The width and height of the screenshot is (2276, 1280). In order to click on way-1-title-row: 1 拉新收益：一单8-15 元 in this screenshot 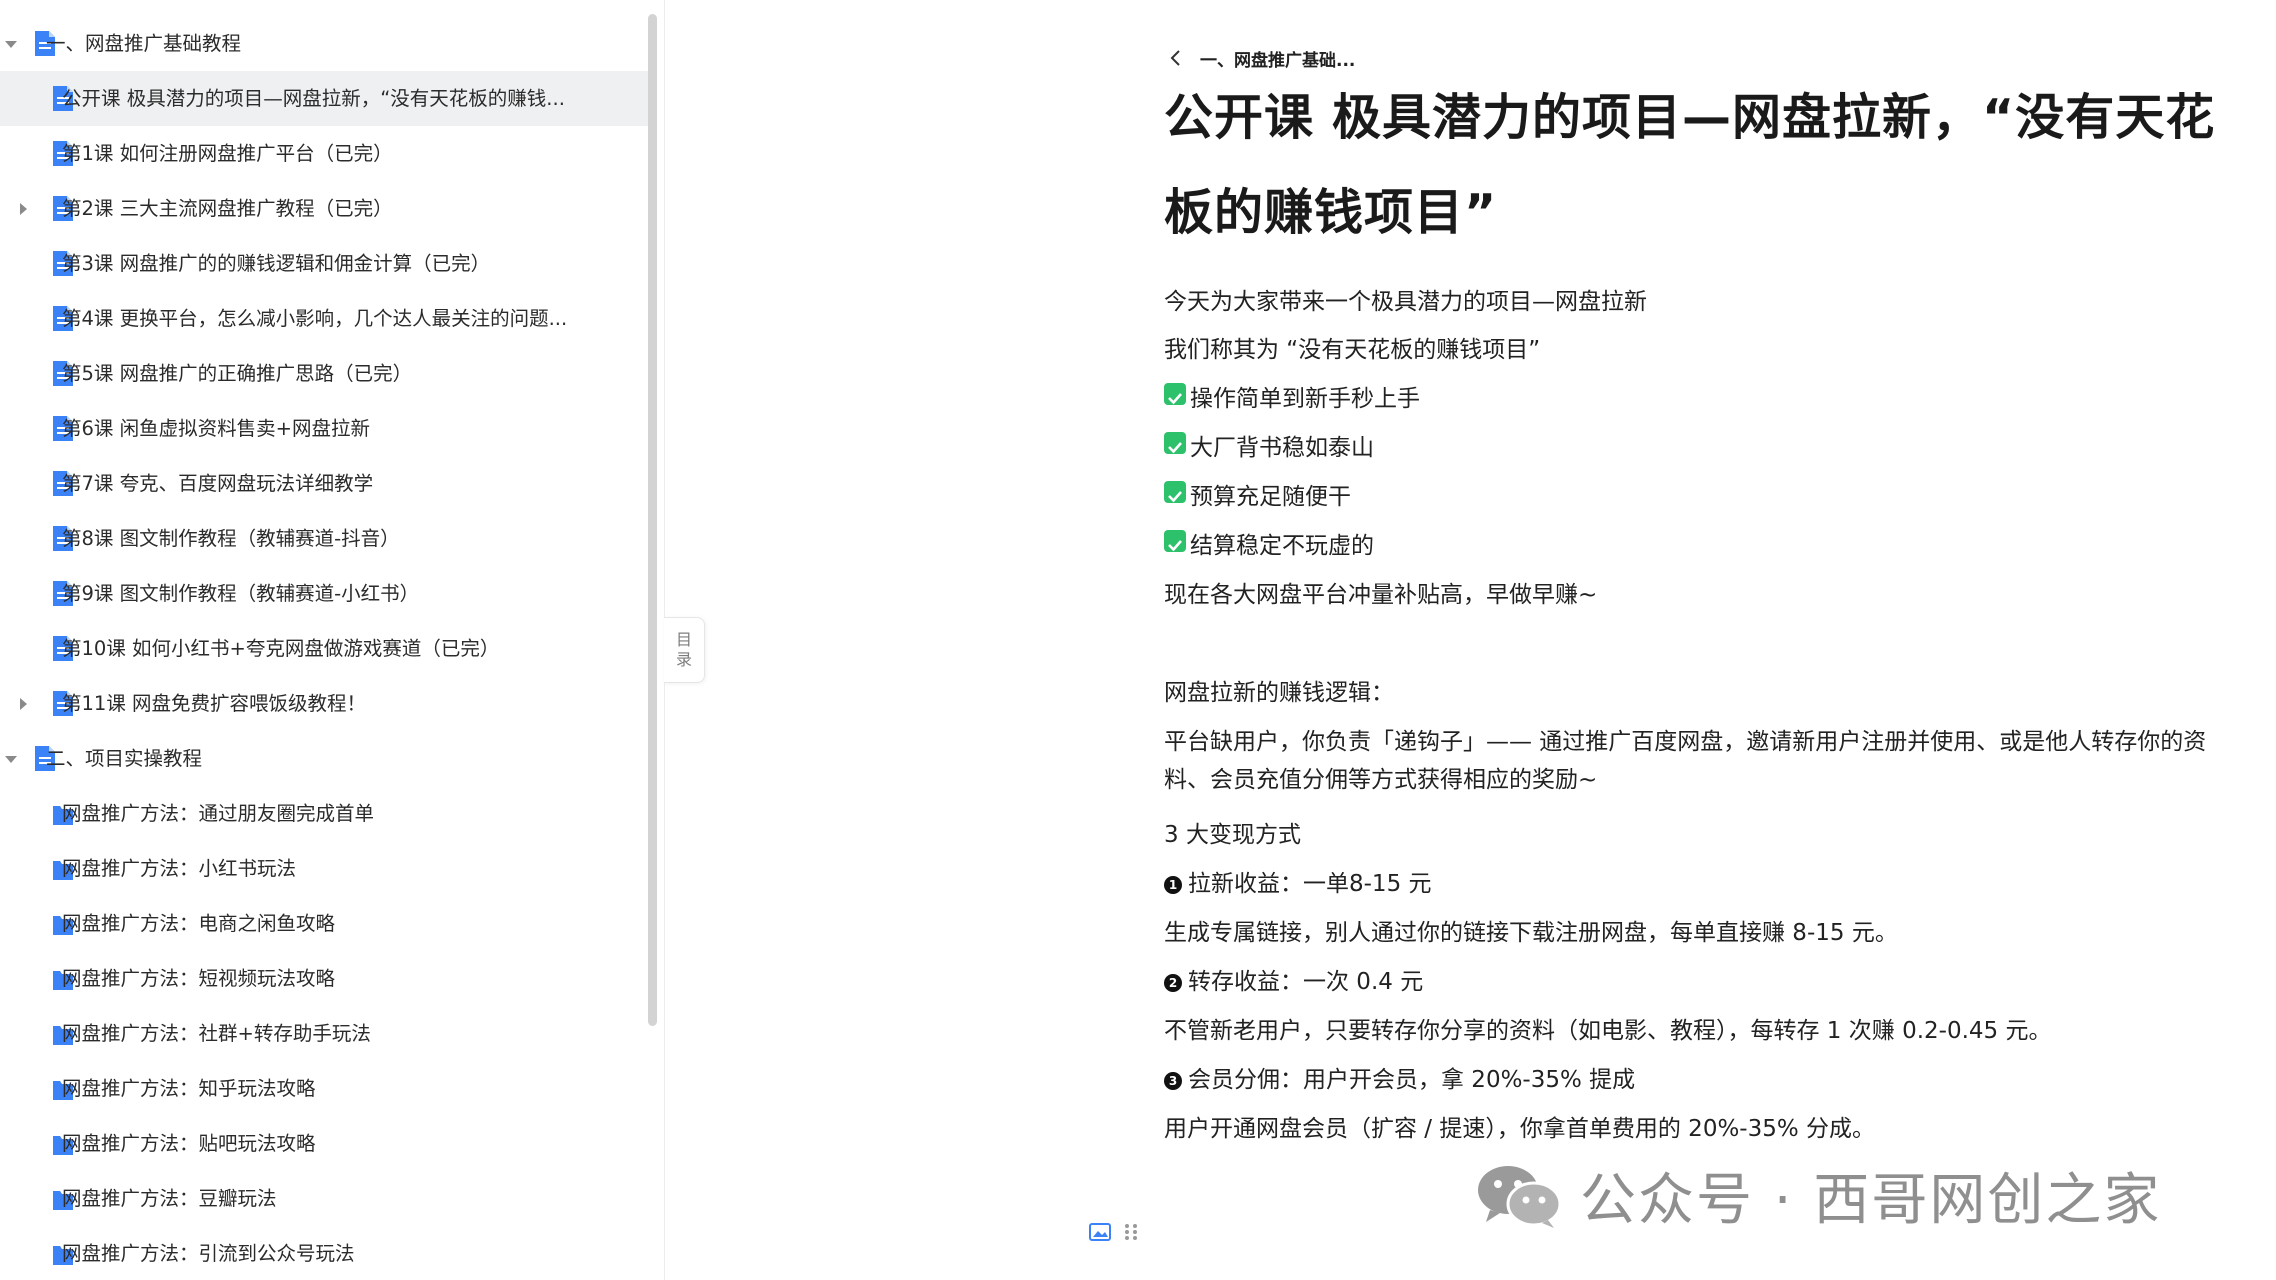, I will do `click(1298, 884)`.